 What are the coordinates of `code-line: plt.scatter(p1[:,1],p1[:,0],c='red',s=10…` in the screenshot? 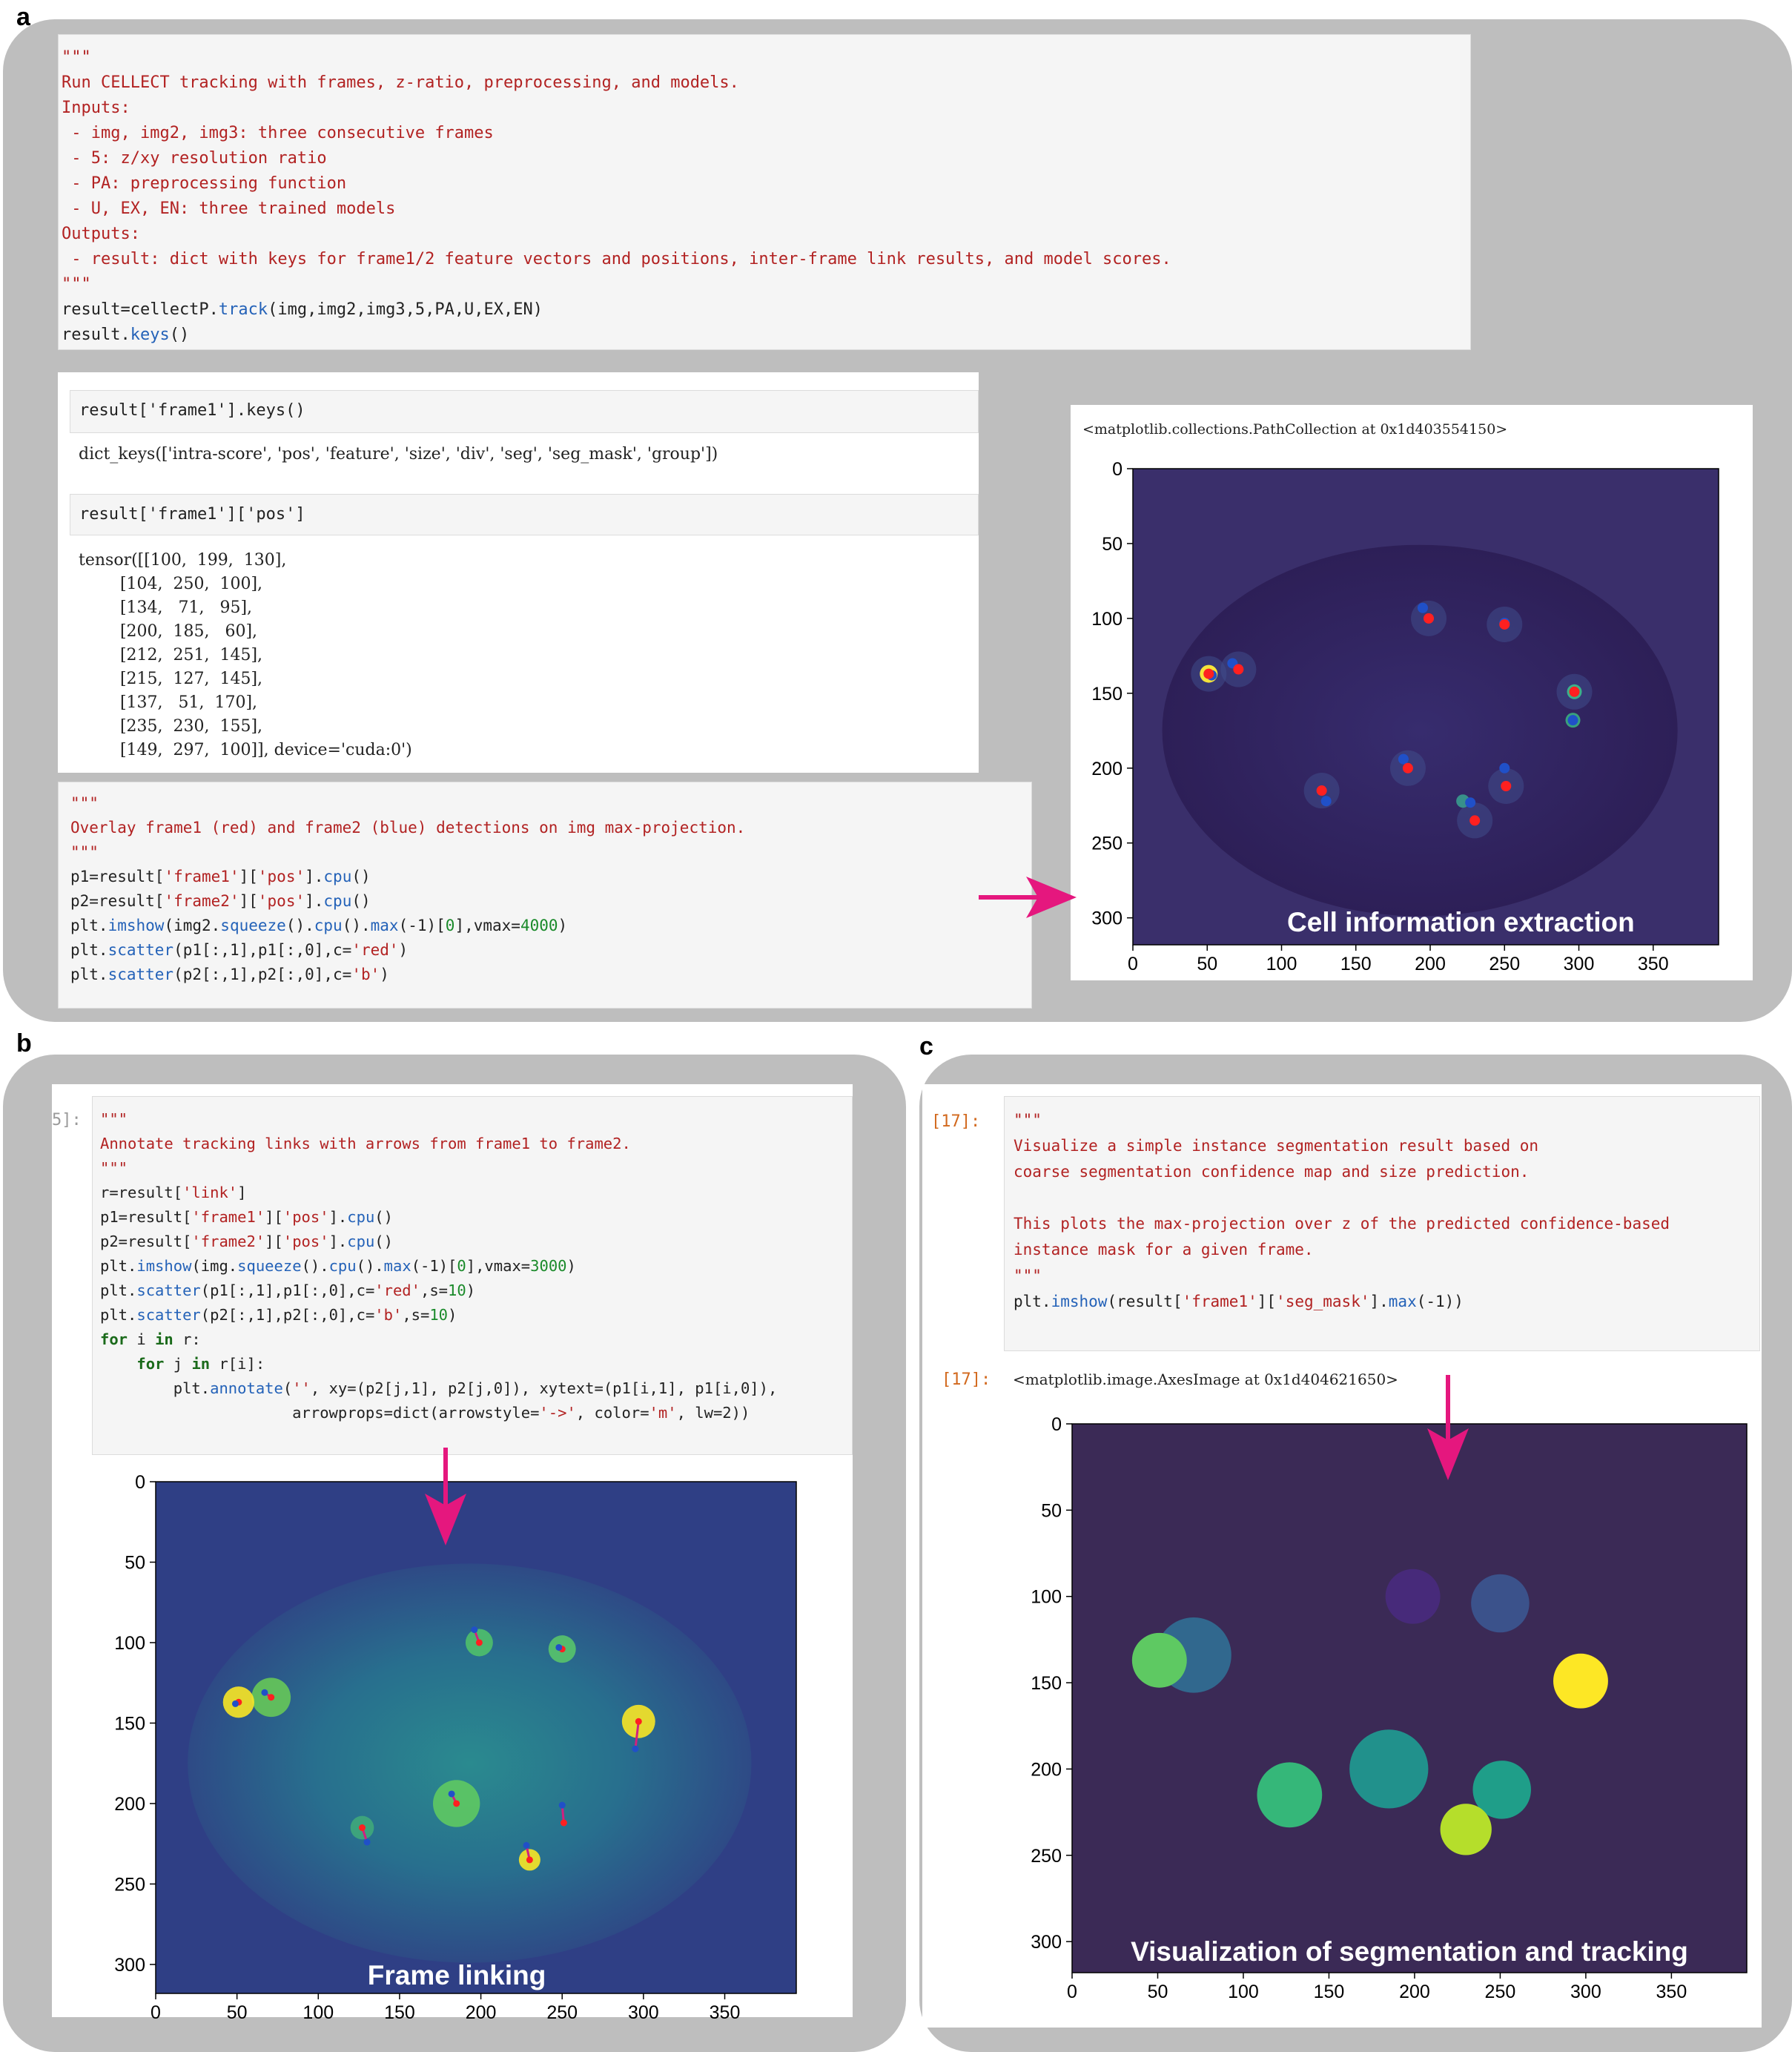 It's located at (288, 1290).